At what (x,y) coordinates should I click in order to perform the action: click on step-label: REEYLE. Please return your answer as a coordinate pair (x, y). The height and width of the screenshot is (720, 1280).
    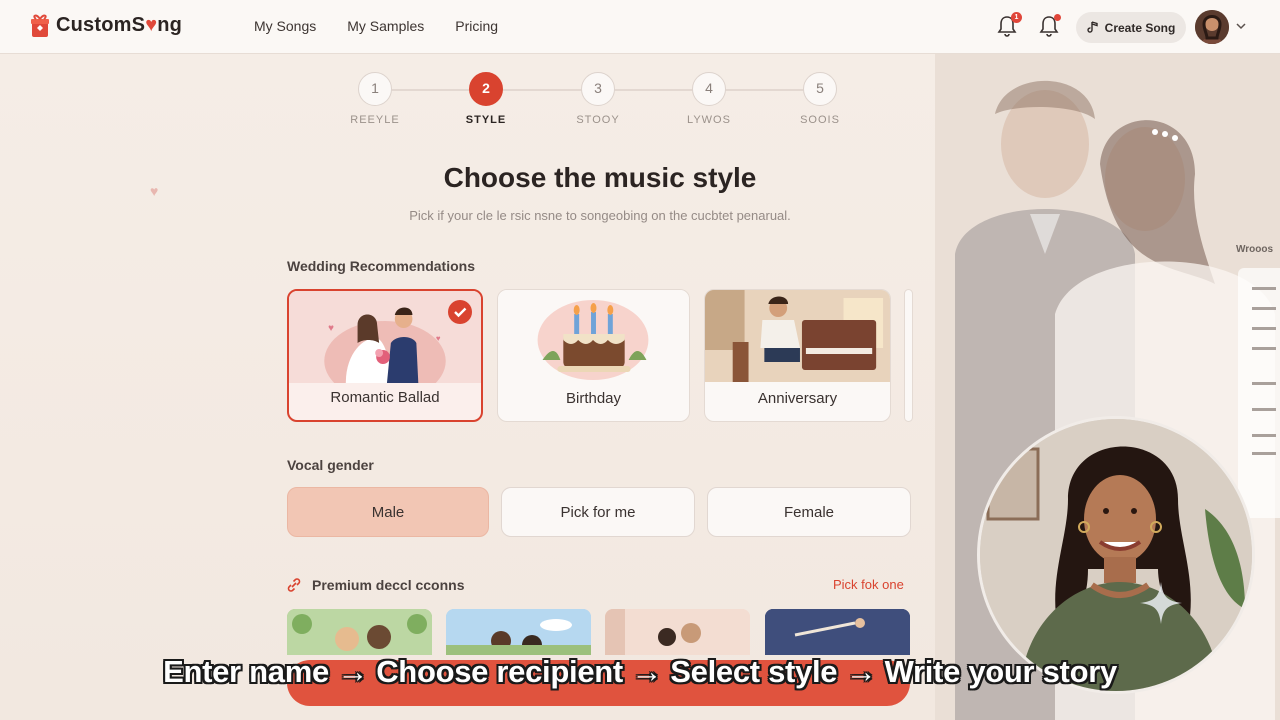
    Looking at the image, I should click on (375, 120).